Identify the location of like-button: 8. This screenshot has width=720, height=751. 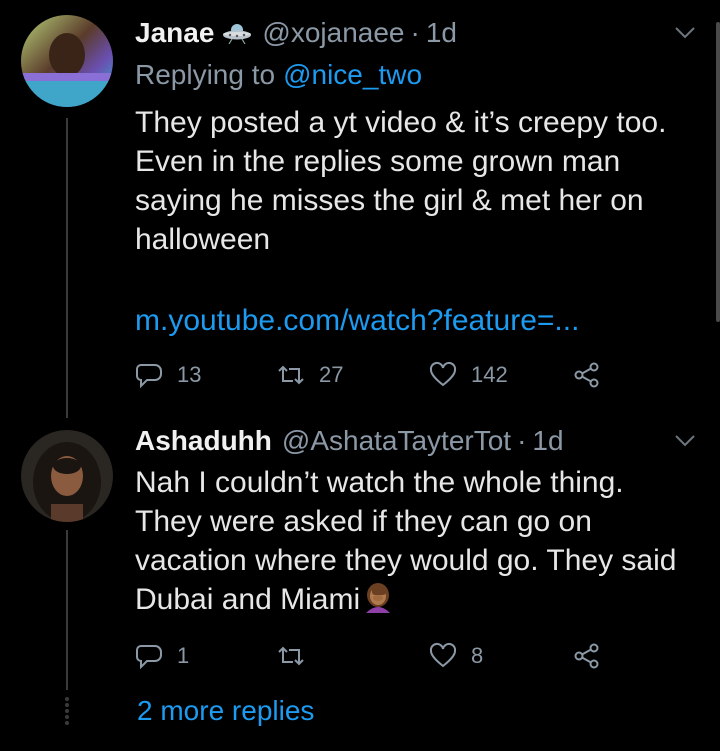
(456, 656).